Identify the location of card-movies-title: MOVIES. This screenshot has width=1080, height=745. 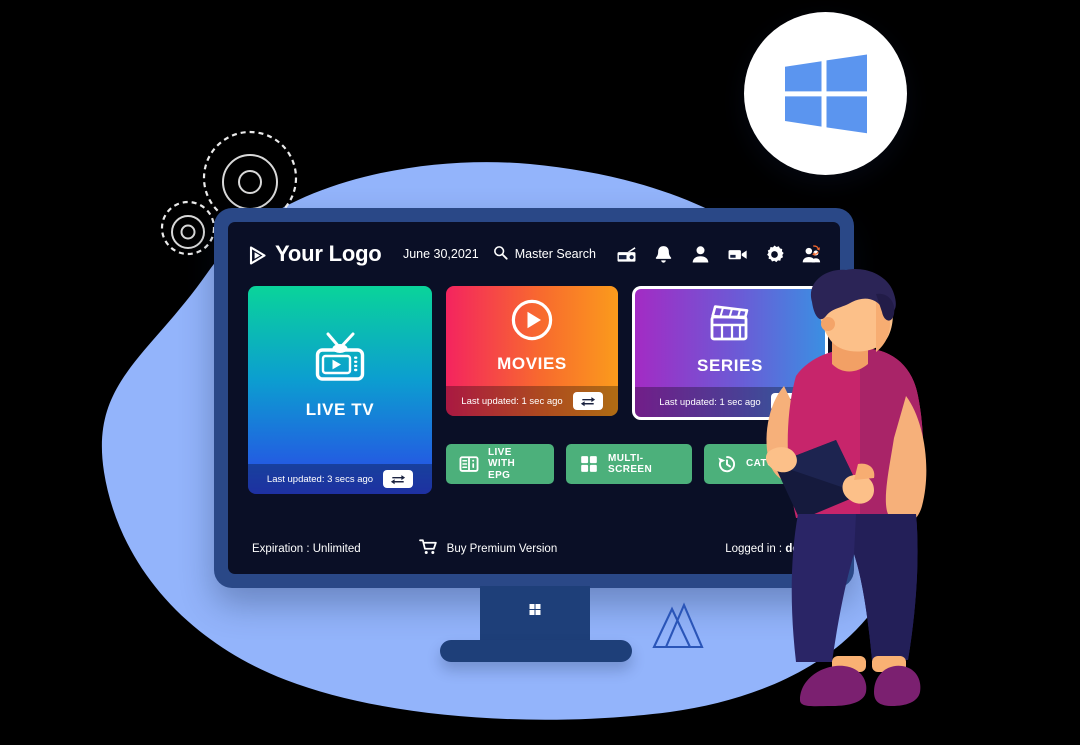
(532, 363).